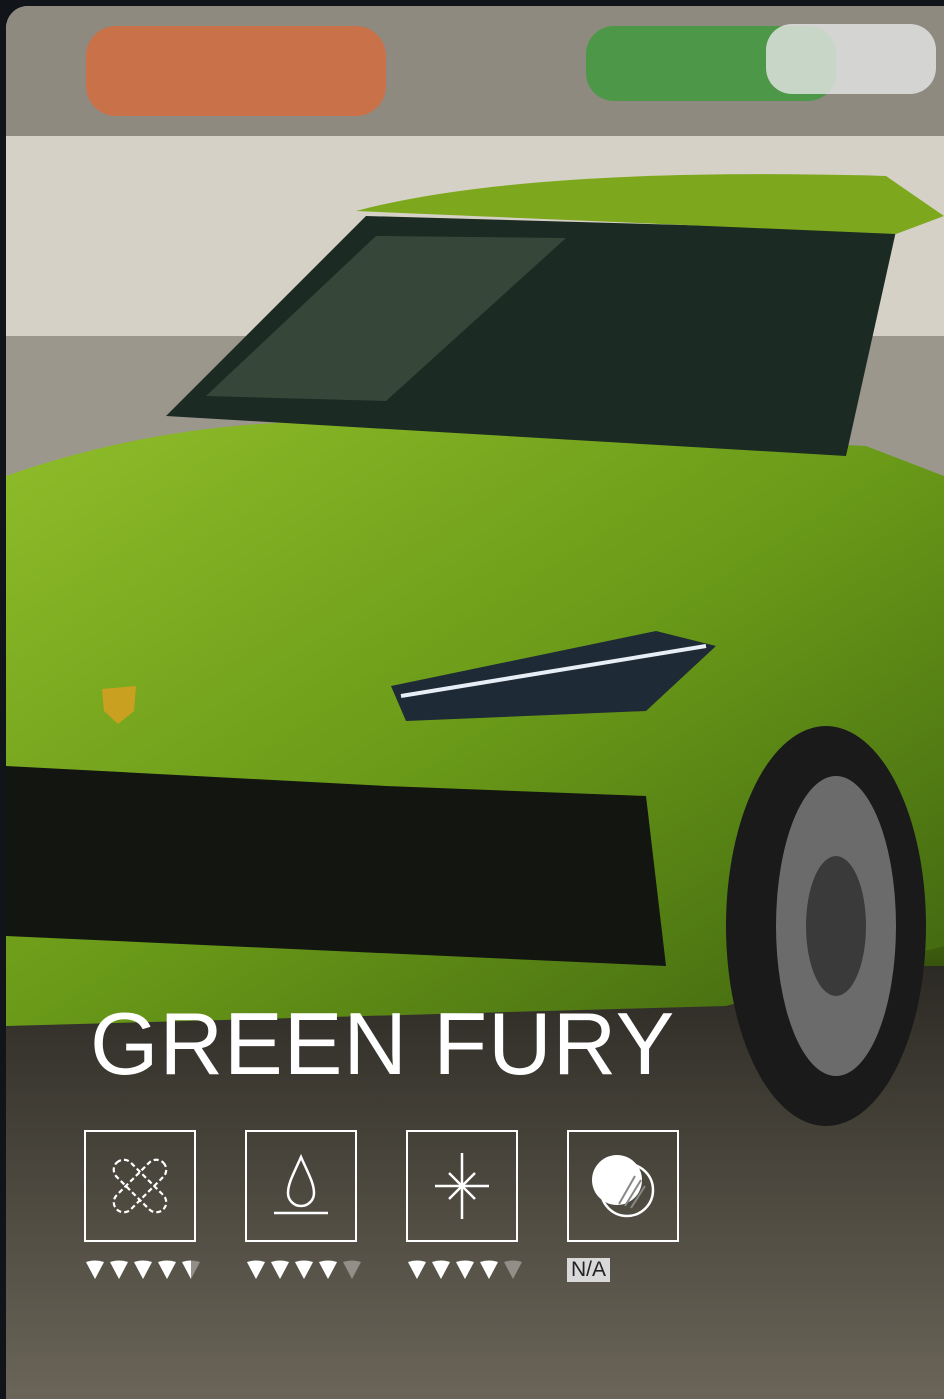 Image resolution: width=944 pixels, height=1399 pixels. Describe the element at coordinates (652, 1270) in the screenshot. I see `rating-level: N/A` at that location.